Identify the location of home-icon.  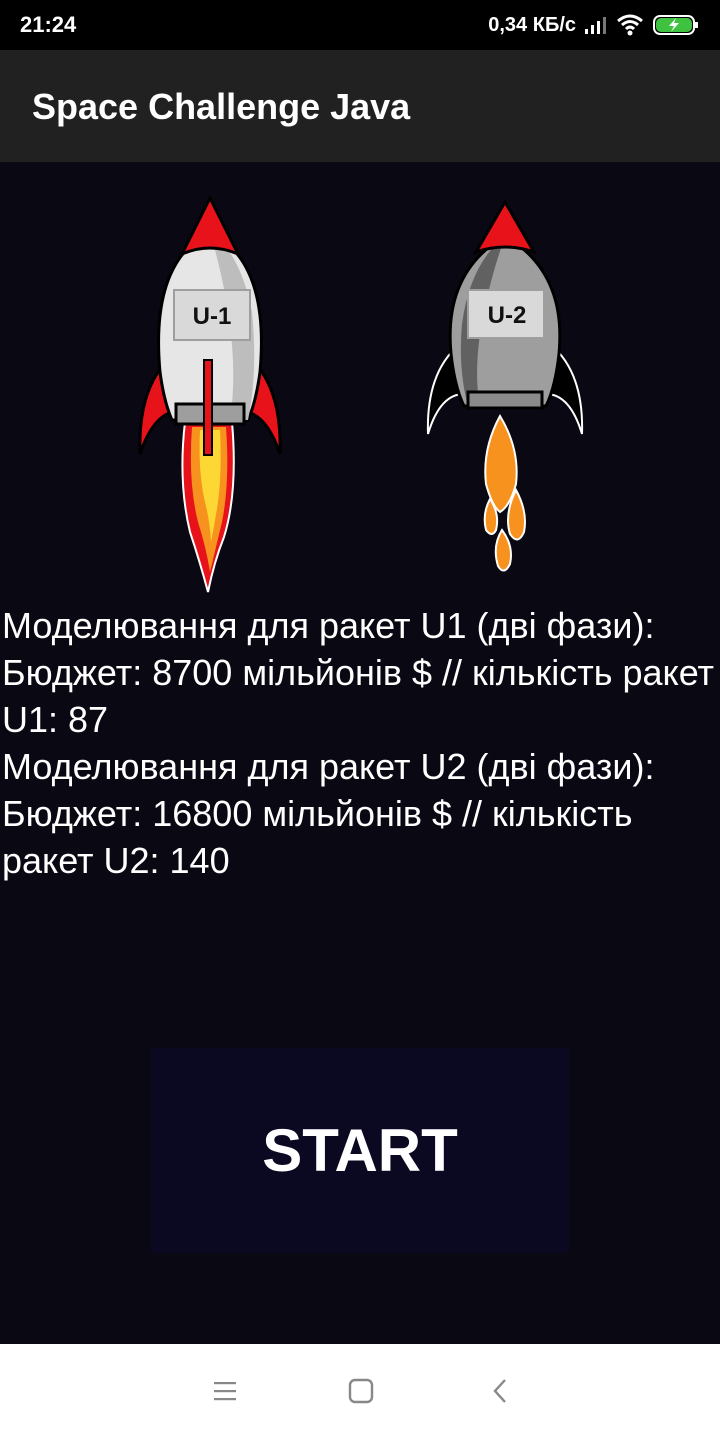
(361, 1391).